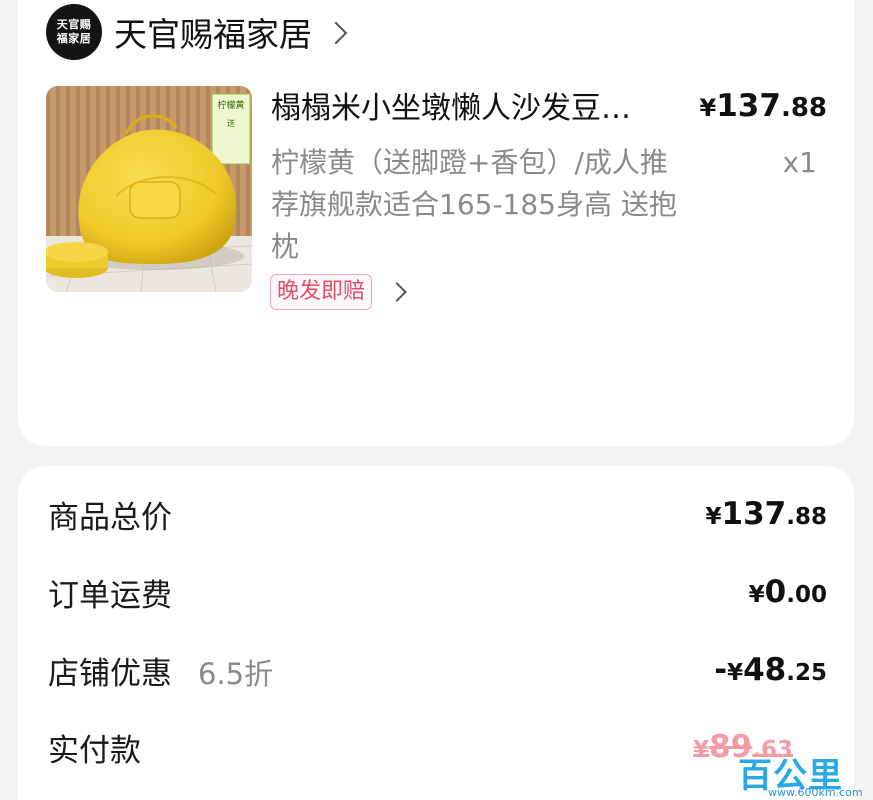 Image resolution: width=873 pixels, height=800 pixels. Describe the element at coordinates (231, 123) in the screenshot. I see `thumb-sign-text2: 送` at that location.